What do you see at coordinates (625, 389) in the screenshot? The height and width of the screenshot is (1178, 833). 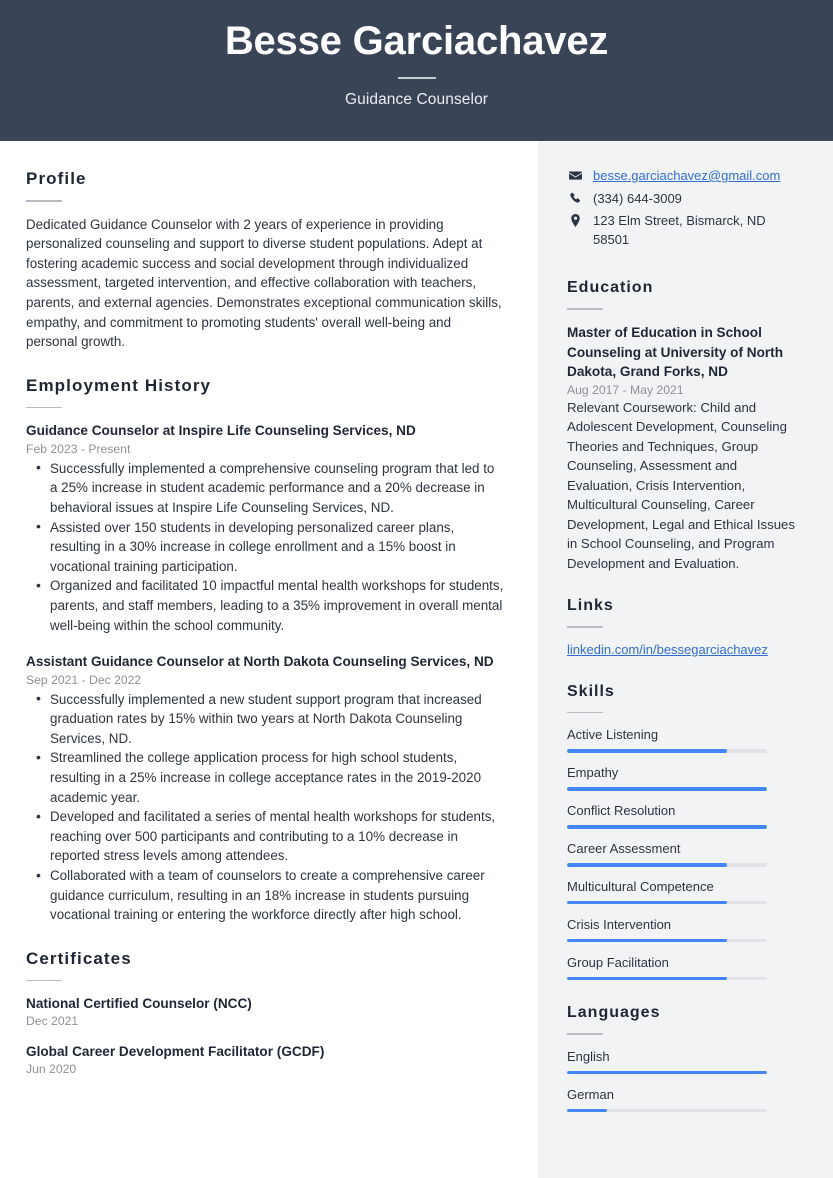 I see `education-date: Aug 2017 - May 2021` at bounding box center [625, 389].